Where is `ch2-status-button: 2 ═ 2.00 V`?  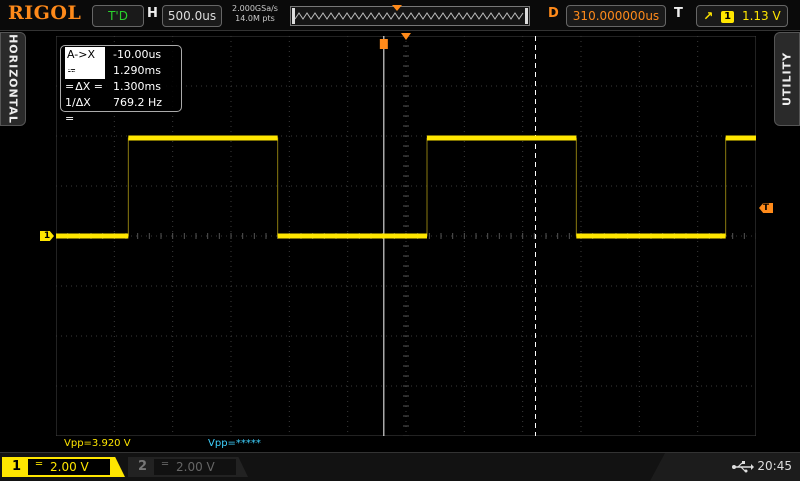
ch2-status-button: 2 ═ 2.00 V is located at coordinates (188, 467).